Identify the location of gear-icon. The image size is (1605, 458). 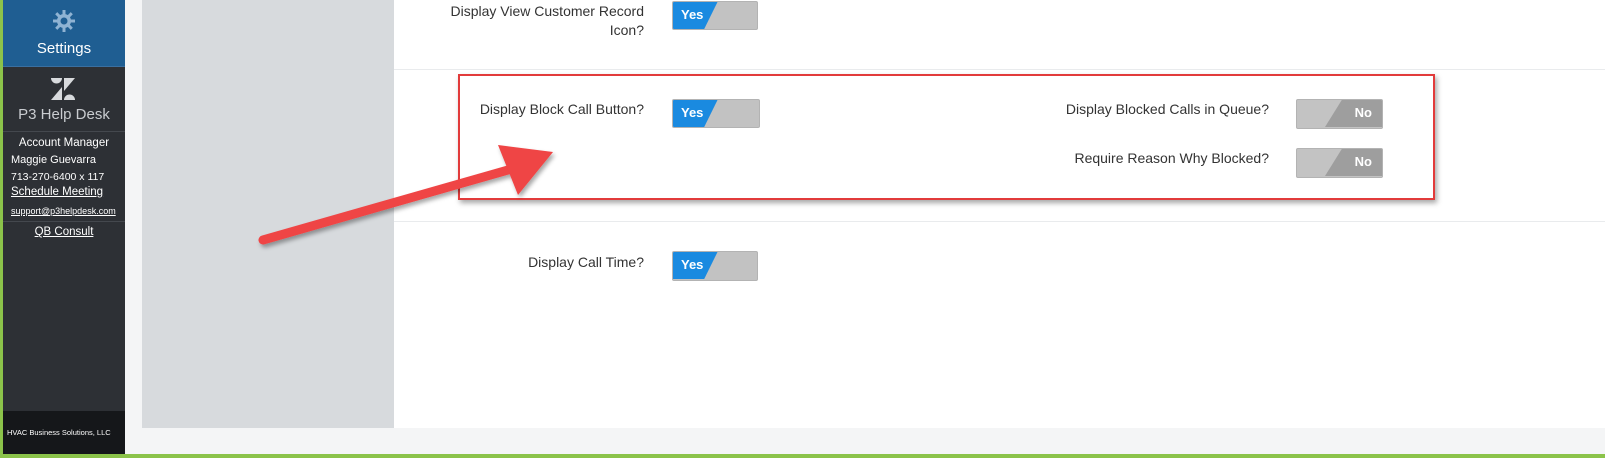
(64, 21).